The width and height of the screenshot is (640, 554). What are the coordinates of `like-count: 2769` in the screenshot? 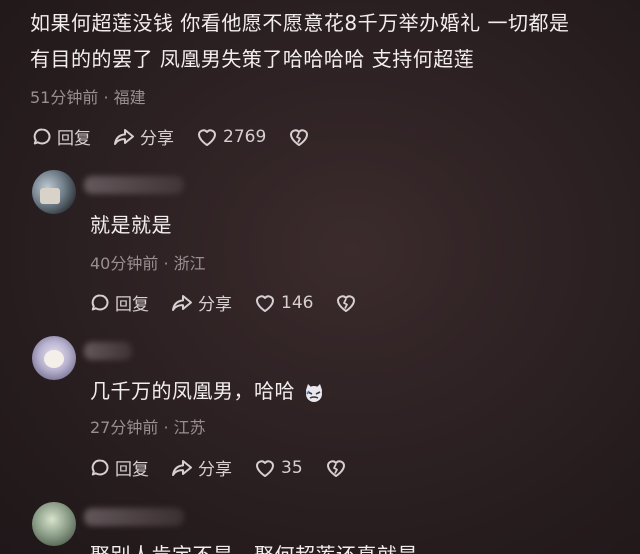 It's located at (245, 136).